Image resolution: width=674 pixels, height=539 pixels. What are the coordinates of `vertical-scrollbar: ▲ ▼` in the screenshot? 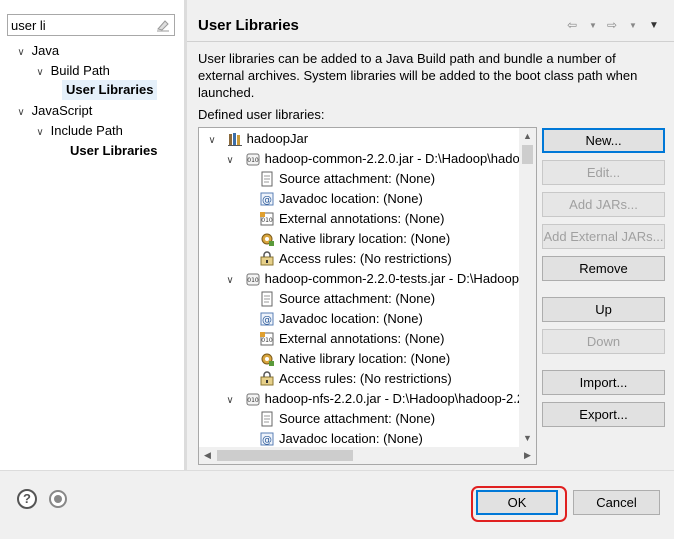 It's located at (527, 287).